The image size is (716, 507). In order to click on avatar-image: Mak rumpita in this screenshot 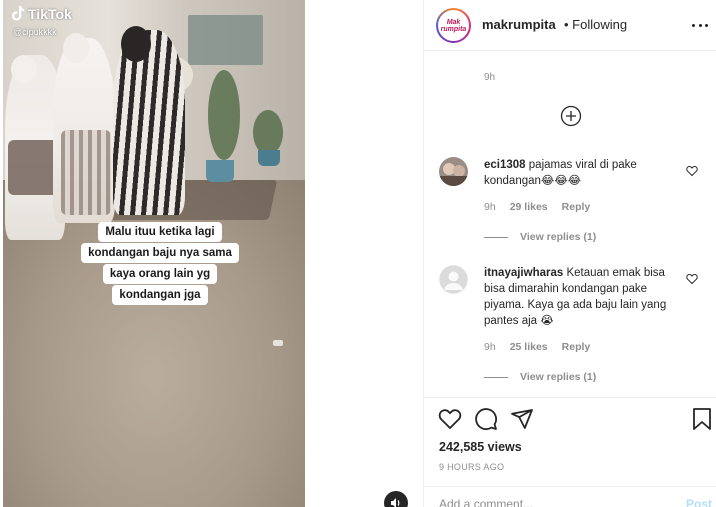, I will do `click(453, 25)`.